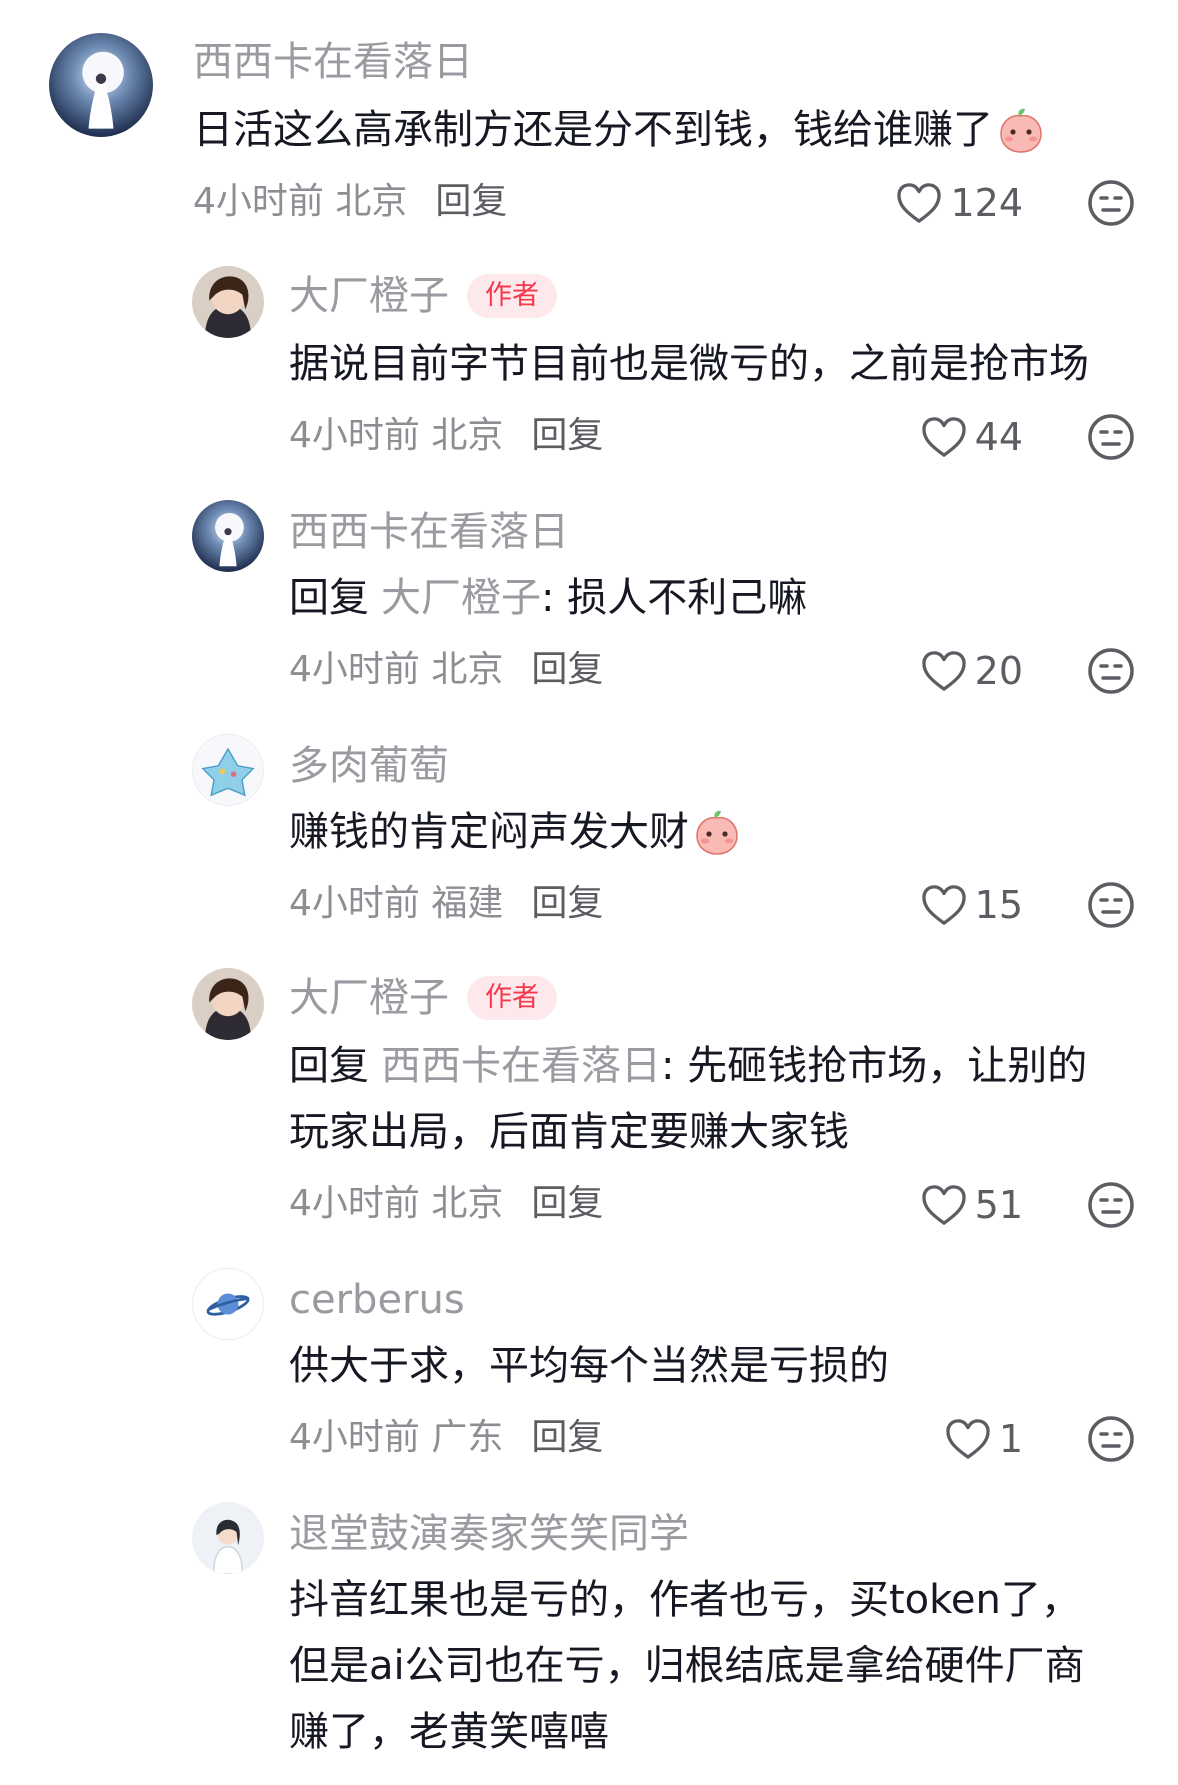  Describe the element at coordinates (972, 671) in the screenshot. I see `like-button: 20` at that location.